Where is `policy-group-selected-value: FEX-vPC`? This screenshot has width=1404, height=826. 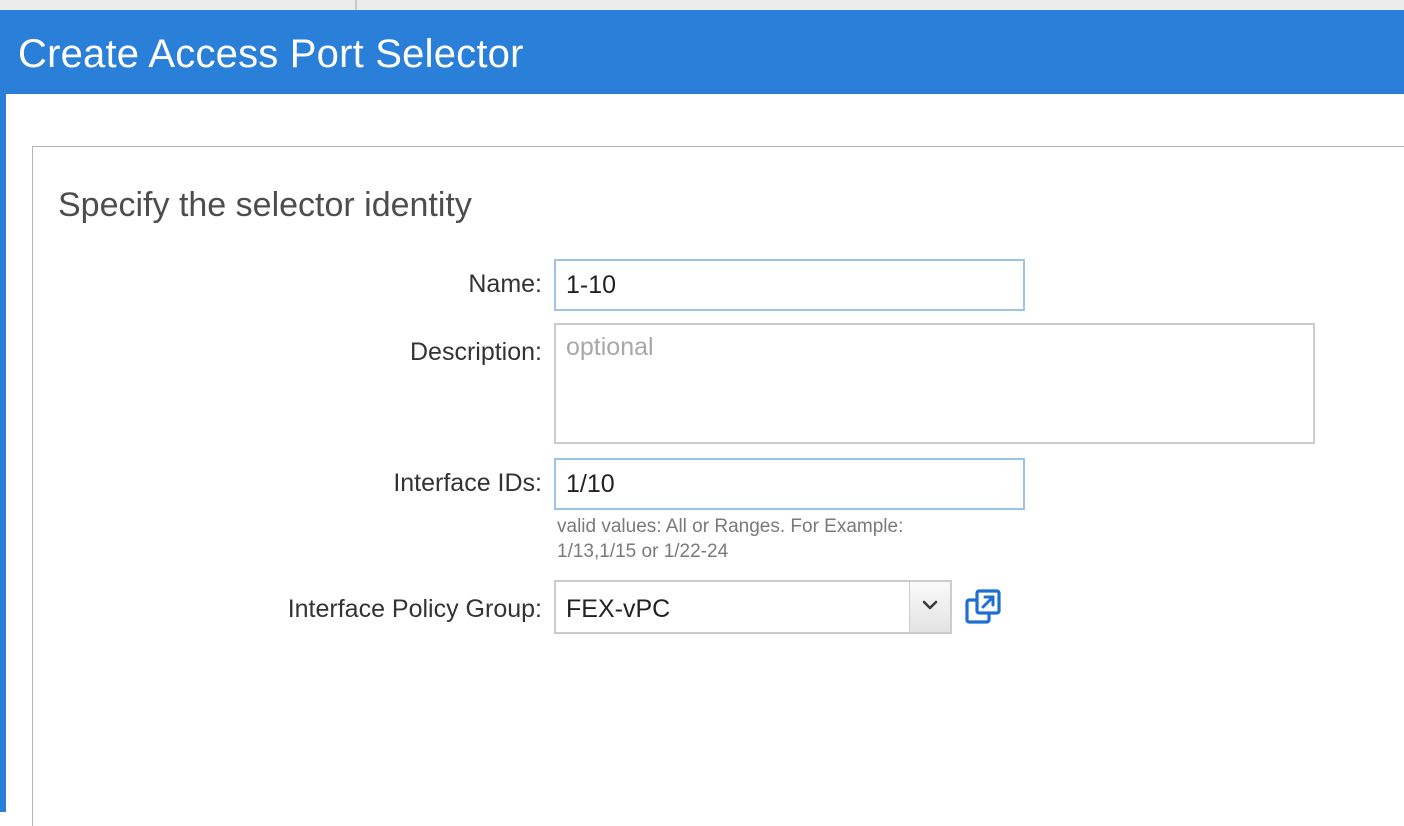
policy-group-selected-value: FEX-vPC is located at coordinates (618, 609).